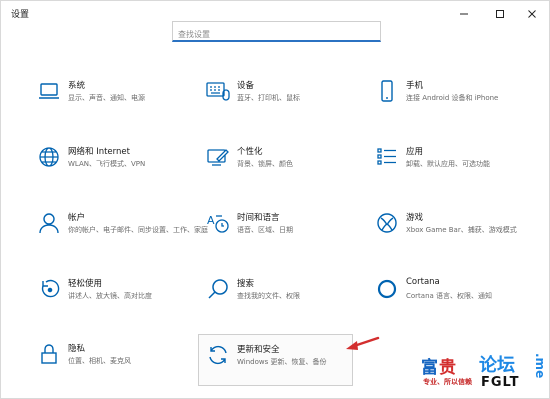 This screenshot has height=399, width=550. I want to click on tile-title: 手机, so click(415, 86).